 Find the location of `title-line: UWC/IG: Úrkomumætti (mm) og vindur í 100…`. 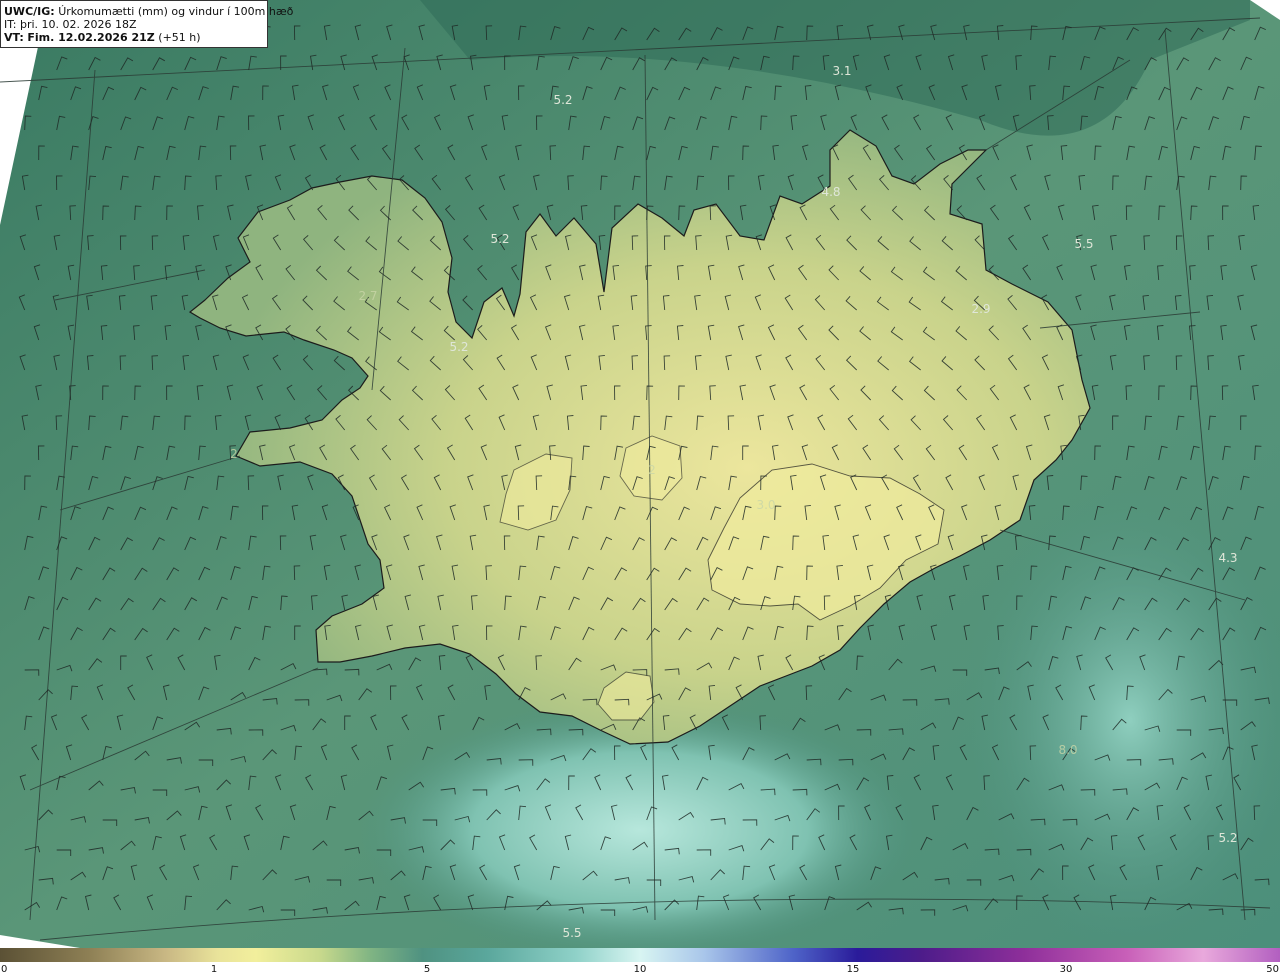

title-line: UWC/IG: Úrkomumætti (mm) og vindur í 100… is located at coordinates (148, 11).